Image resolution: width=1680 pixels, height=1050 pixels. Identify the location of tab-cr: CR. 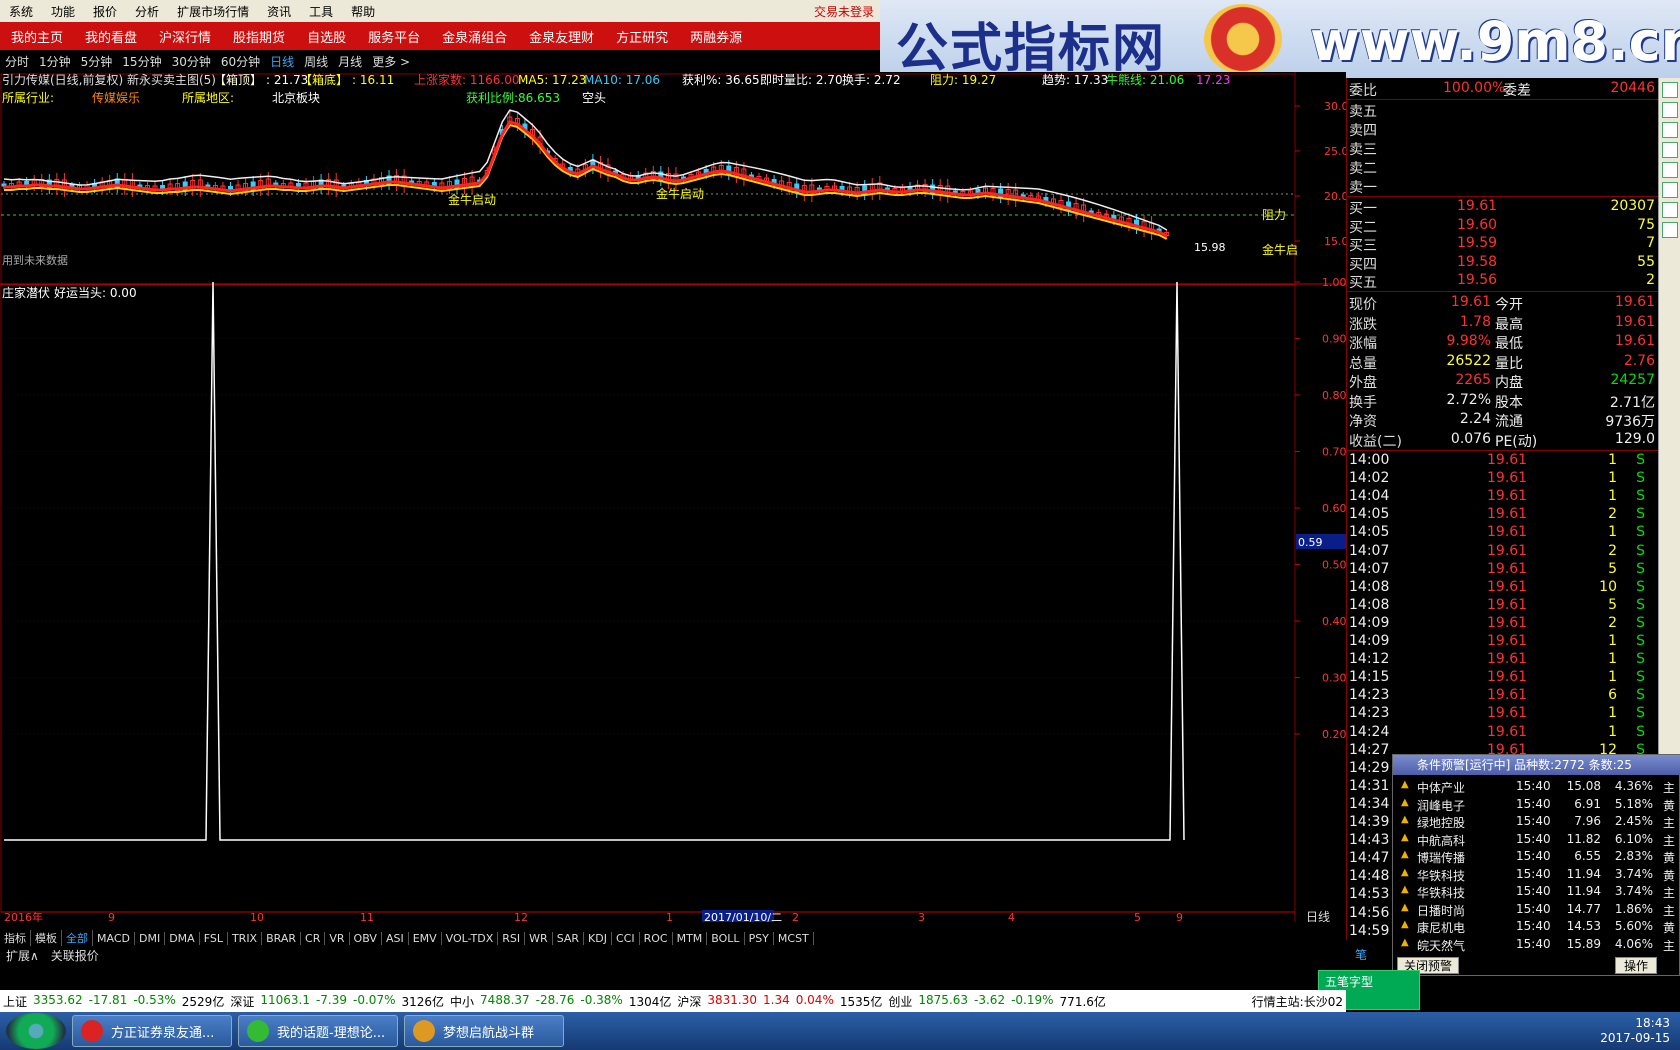
(313, 938).